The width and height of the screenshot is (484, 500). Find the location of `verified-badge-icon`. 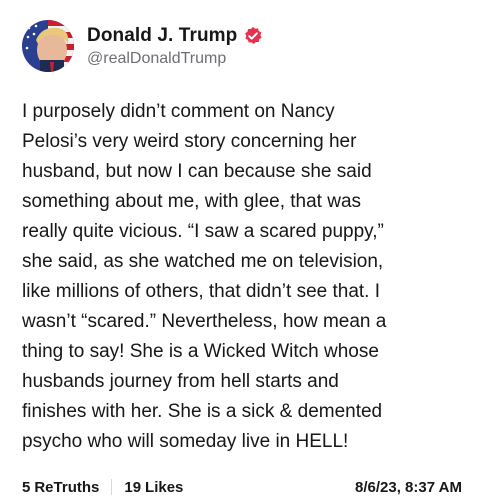

verified-badge-icon is located at coordinates (253, 36).